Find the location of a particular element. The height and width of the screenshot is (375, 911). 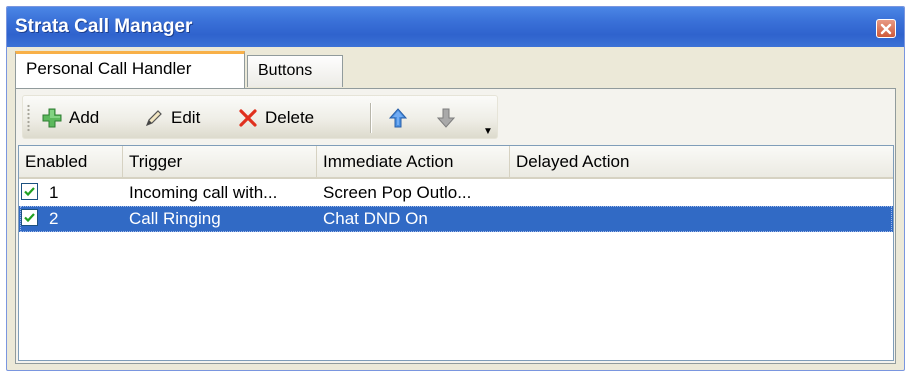

column-header-trigger: Trigger is located at coordinates (220, 161).